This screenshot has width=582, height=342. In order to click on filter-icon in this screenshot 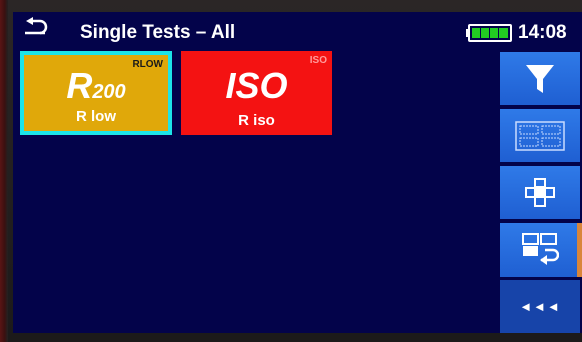, I will do `click(540, 78)`.